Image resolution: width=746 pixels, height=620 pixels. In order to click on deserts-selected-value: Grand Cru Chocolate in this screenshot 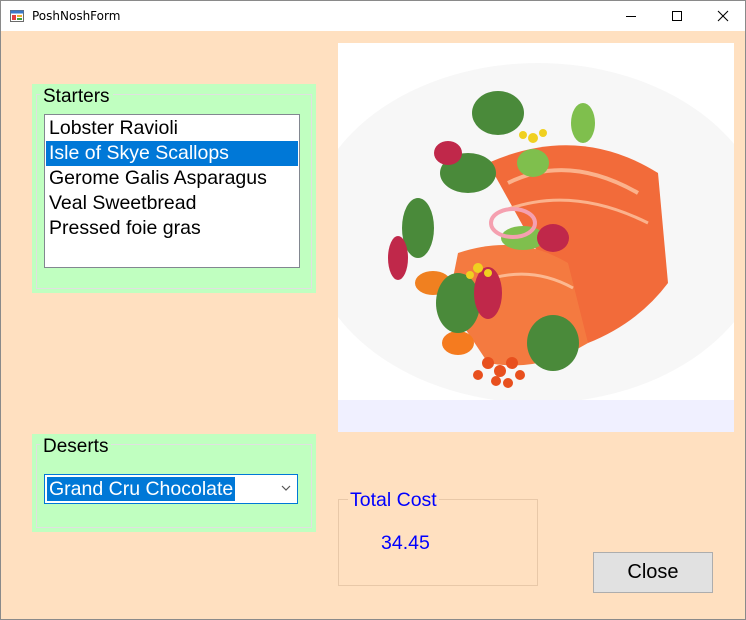, I will do `click(141, 489)`.